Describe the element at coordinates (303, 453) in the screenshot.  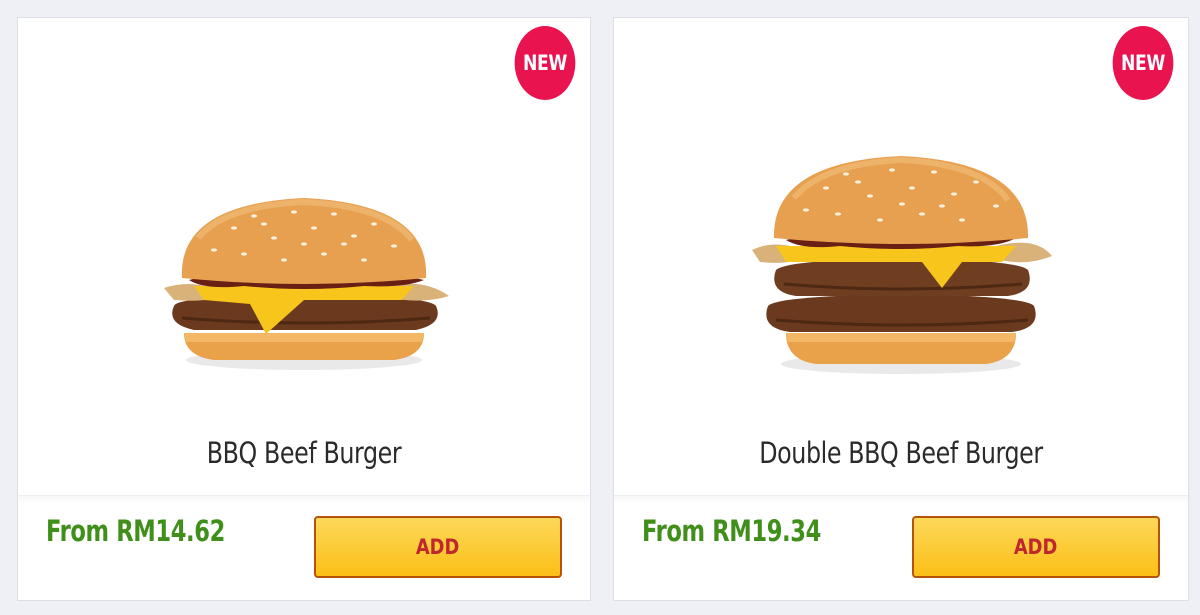
I see `product-name: BBQ Beef Burger` at that location.